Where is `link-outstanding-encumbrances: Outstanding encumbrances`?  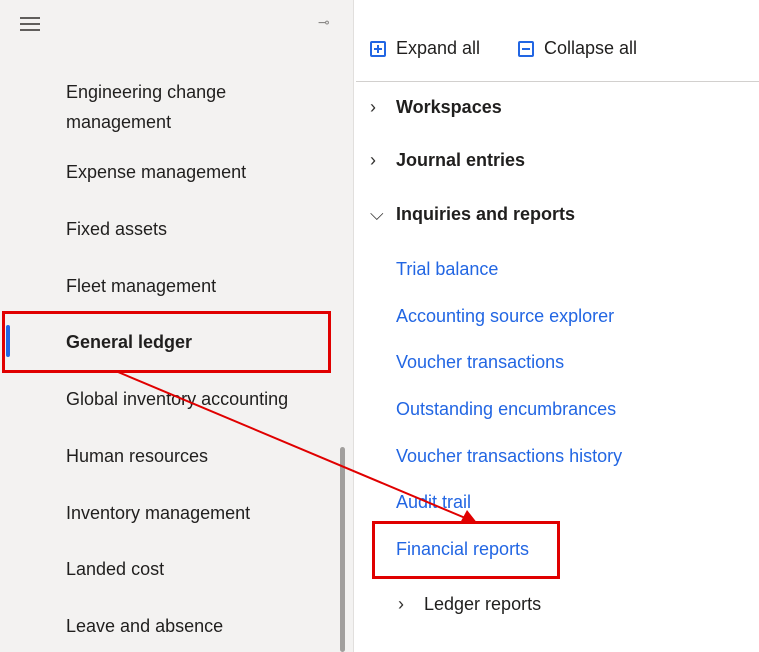 link-outstanding-encumbrances: Outstanding encumbrances is located at coordinates (506, 409).